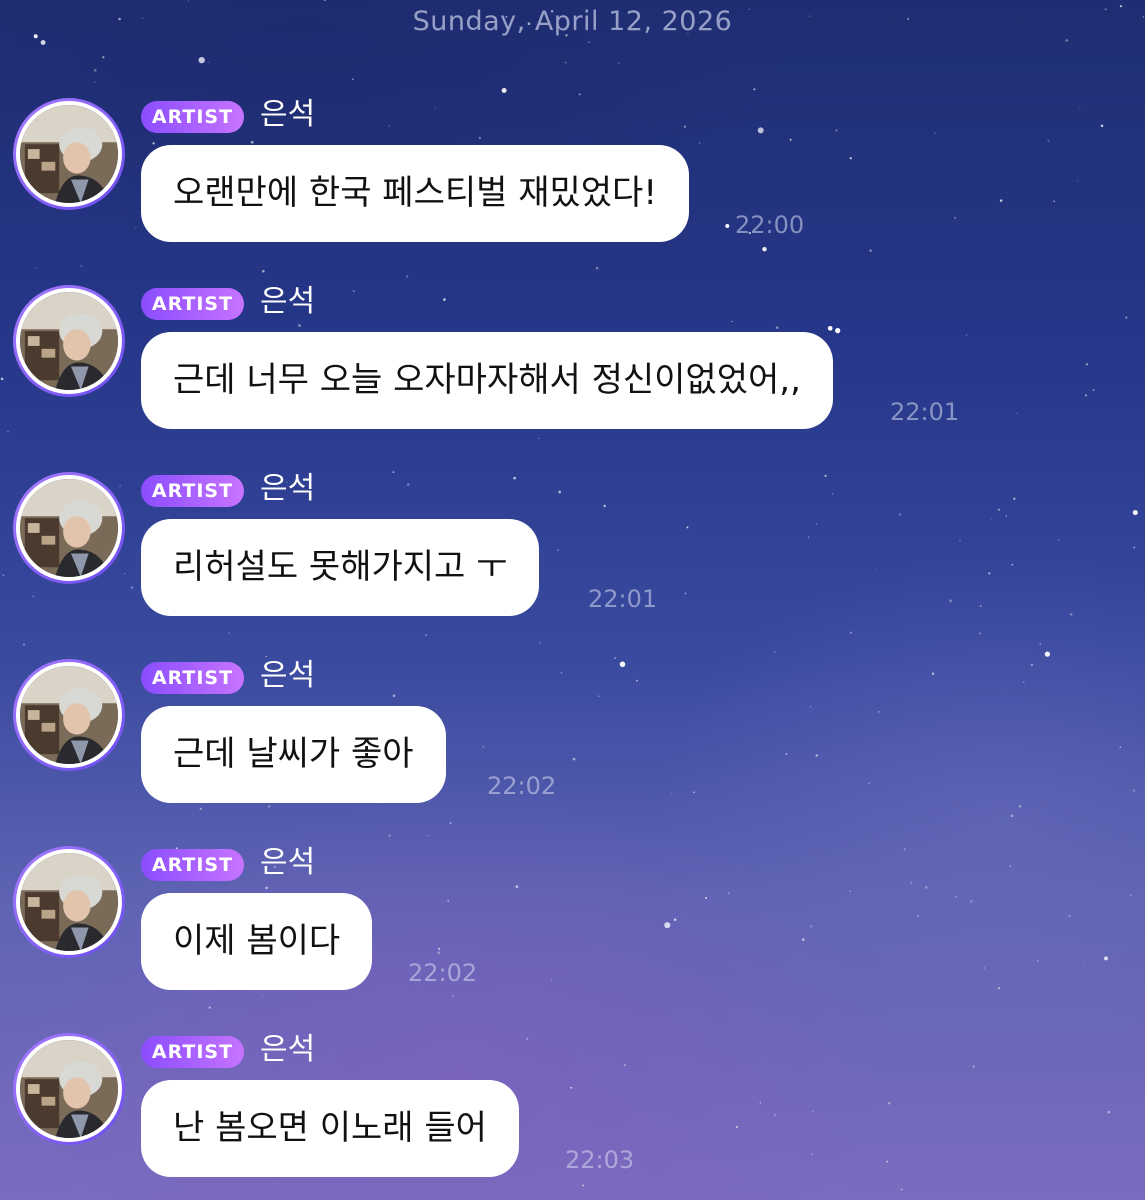 Image resolution: width=1145 pixels, height=1200 pixels. What do you see at coordinates (572, 21) in the screenshot?
I see `date-separator: Sunday, April 12, 2026` at bounding box center [572, 21].